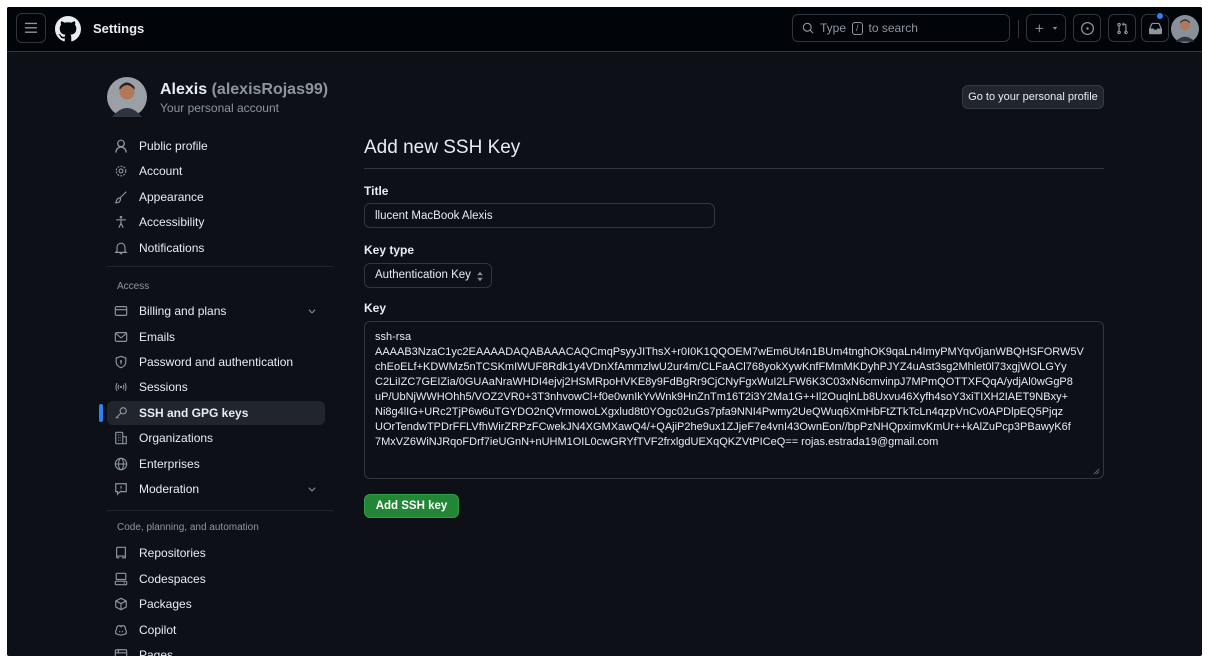 This screenshot has width=1209, height=656. What do you see at coordinates (121, 362) in the screenshot?
I see `shield-lock-icon` at bounding box center [121, 362].